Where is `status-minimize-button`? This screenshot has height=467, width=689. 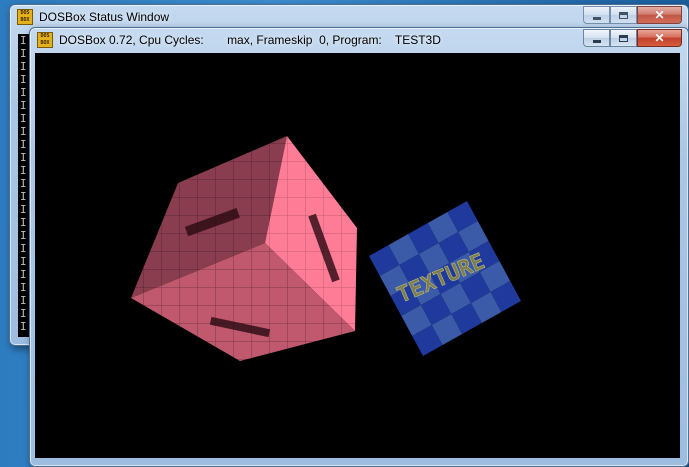
status-minimize-button is located at coordinates (596, 15).